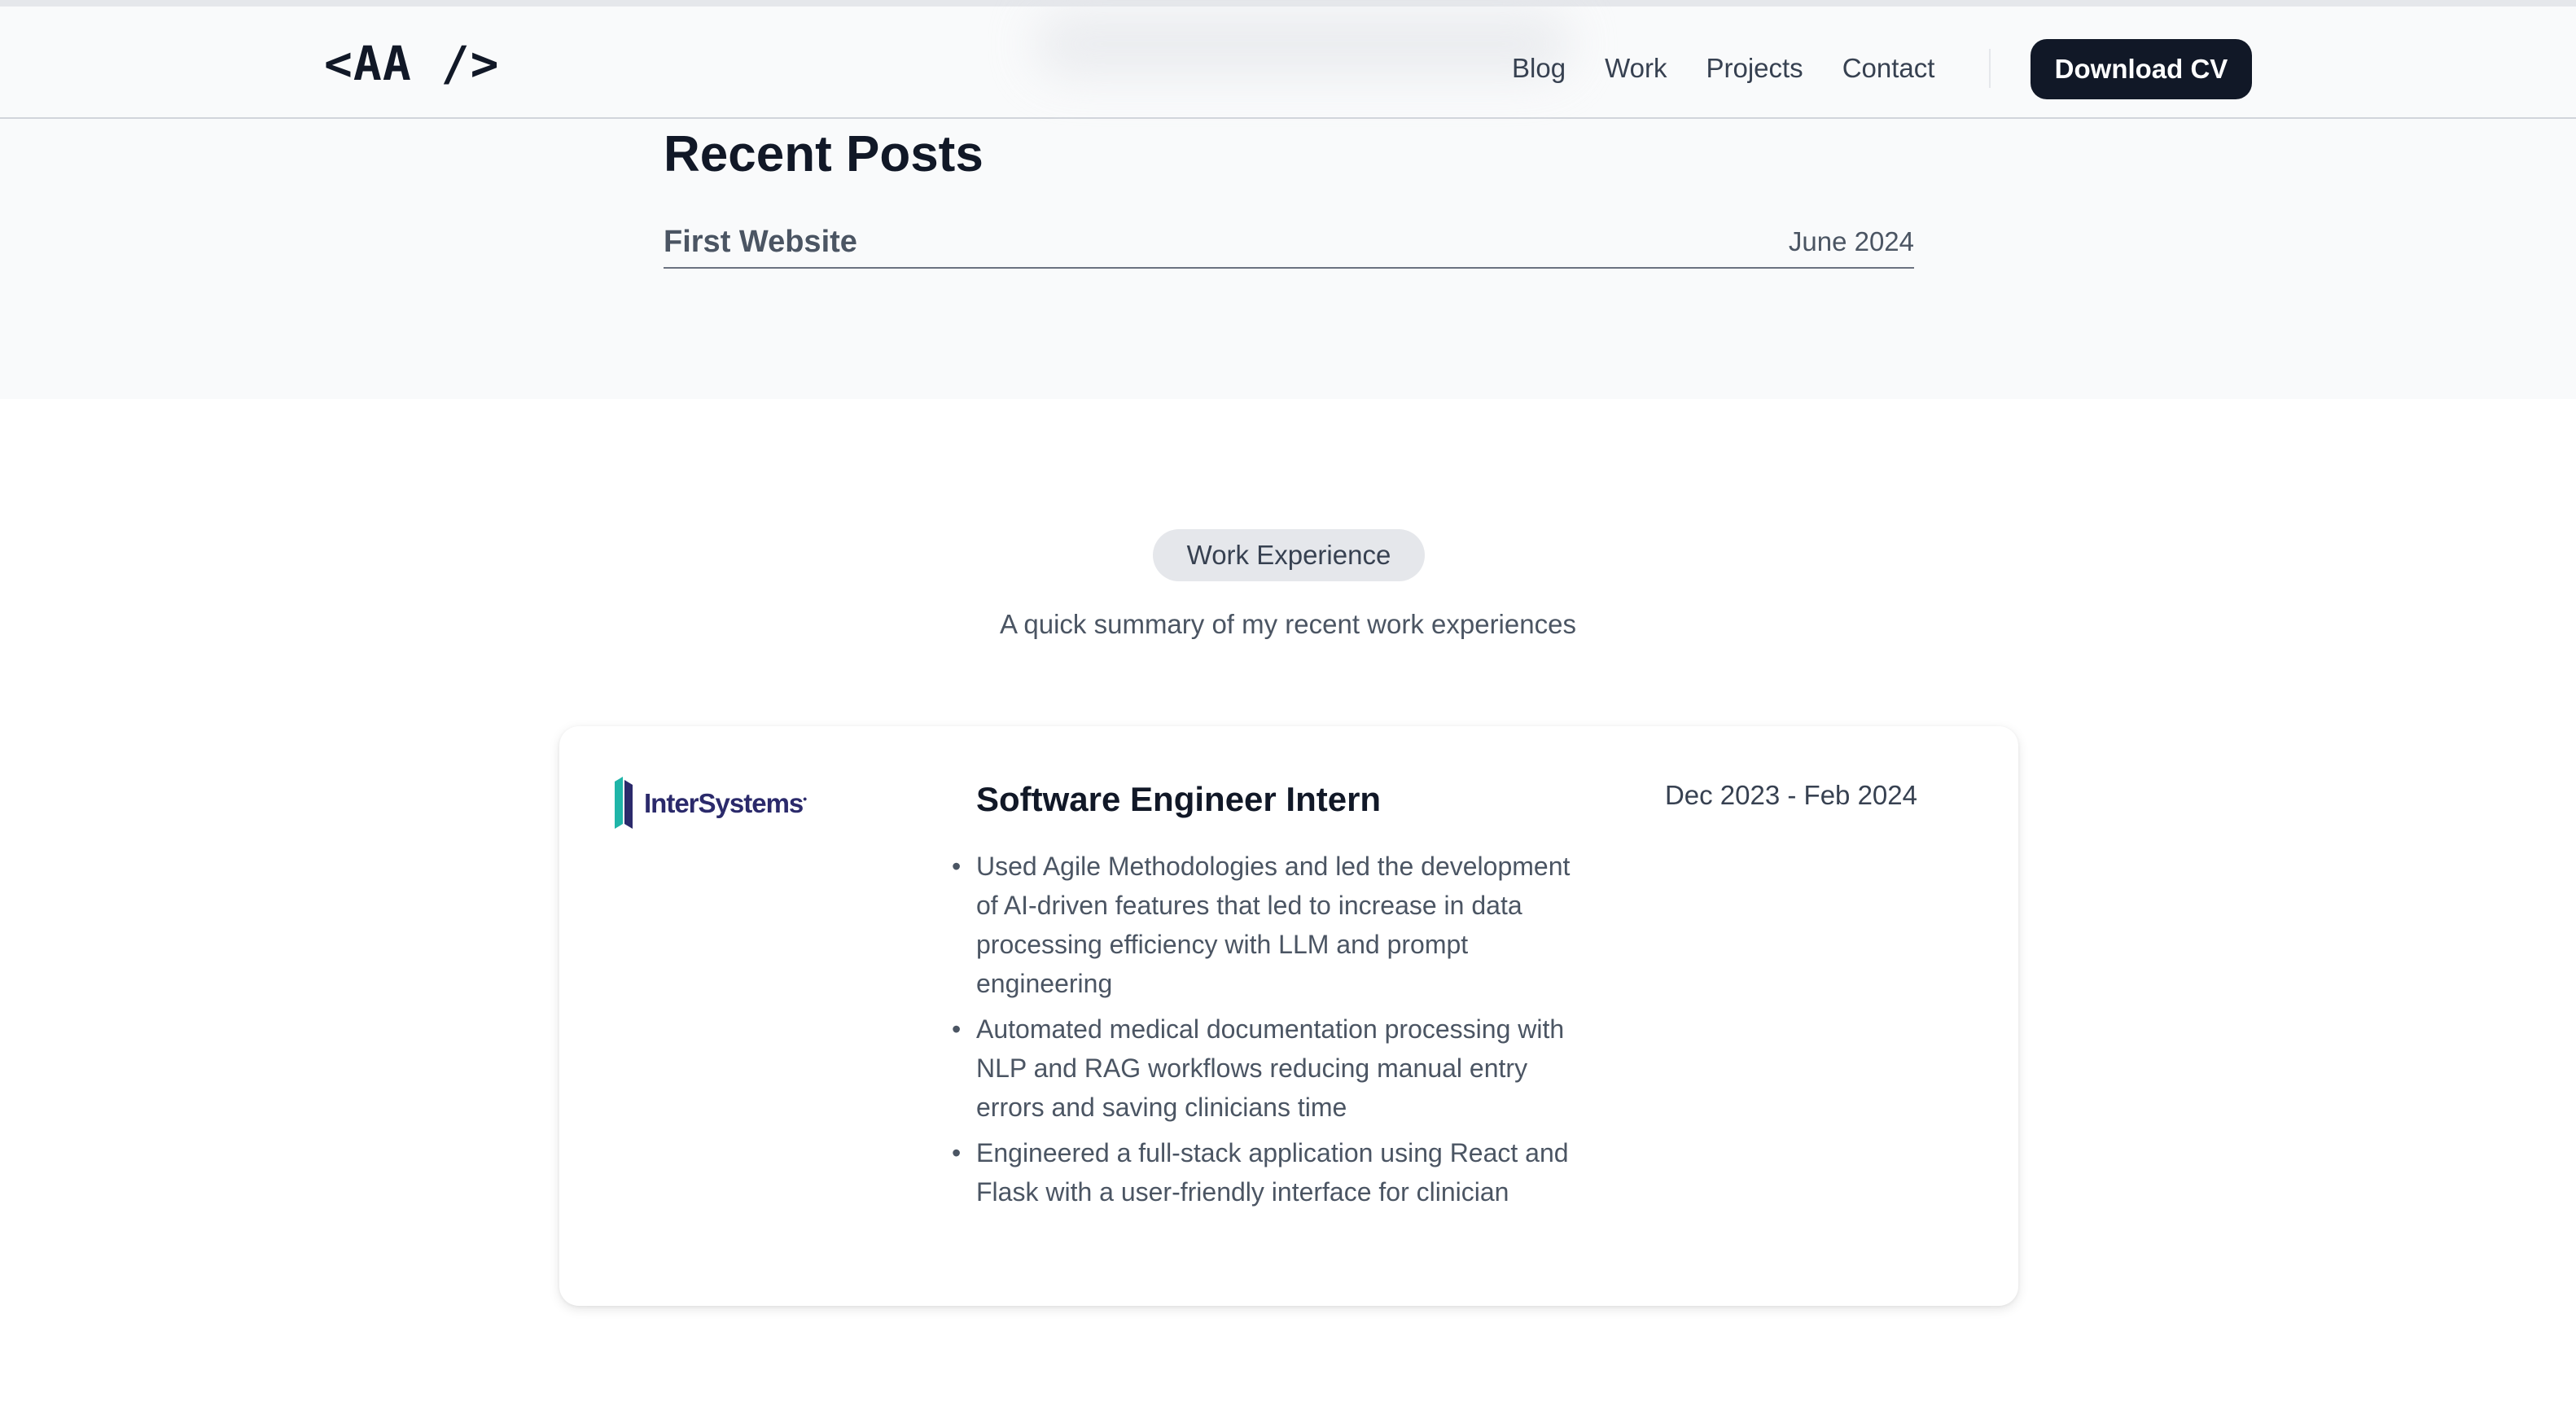  Describe the element at coordinates (824, 154) in the screenshot. I see `recent-posts-title: Recent Posts` at that location.